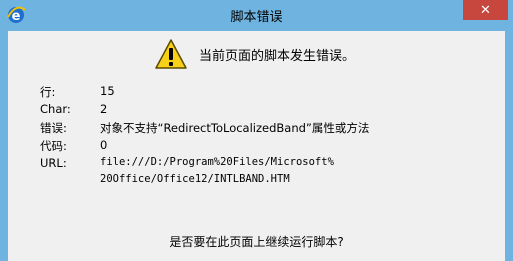  Describe the element at coordinates (256, 242) in the screenshot. I see `continue-question: 是否要在此页面上继续运行脚本?` at that location.